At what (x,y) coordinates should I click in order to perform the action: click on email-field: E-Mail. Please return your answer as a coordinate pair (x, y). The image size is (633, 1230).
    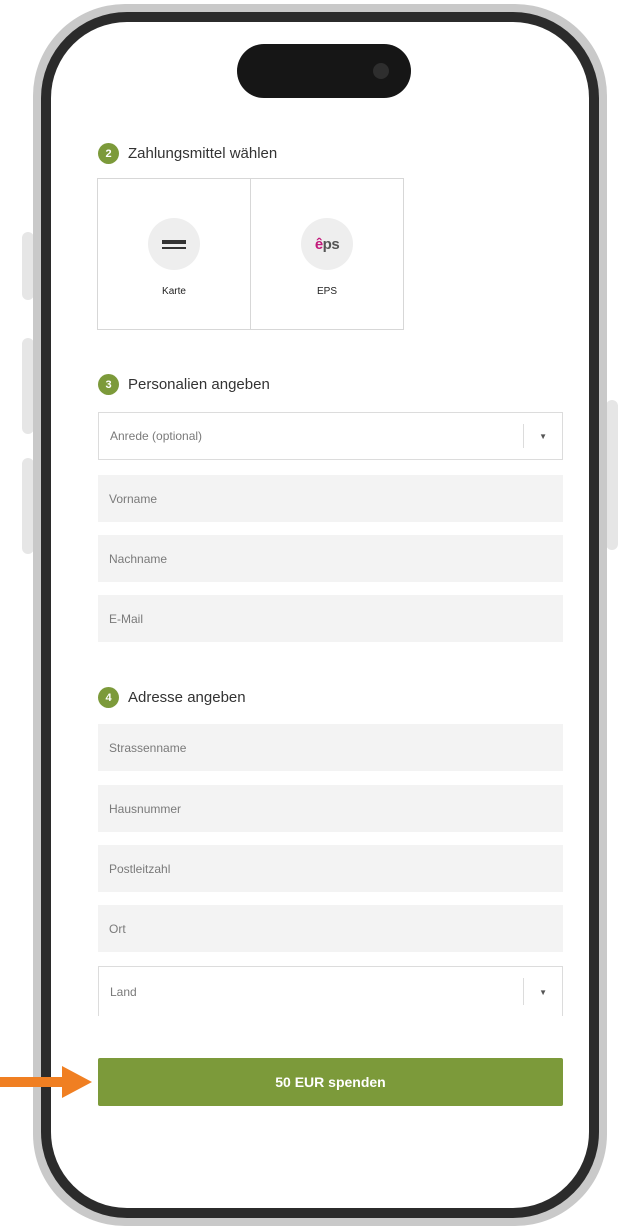
    Looking at the image, I should click on (330, 618).